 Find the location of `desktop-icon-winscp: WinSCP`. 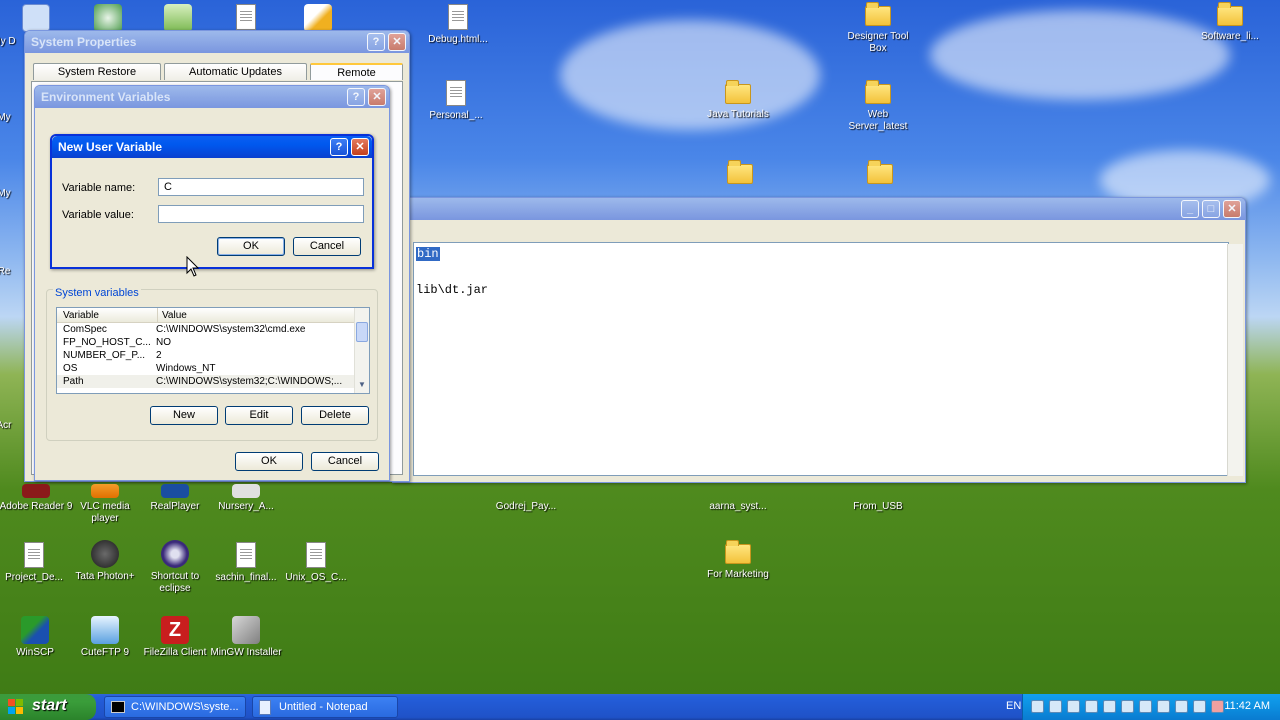

desktop-icon-winscp: WinSCP is located at coordinates (36, 637).